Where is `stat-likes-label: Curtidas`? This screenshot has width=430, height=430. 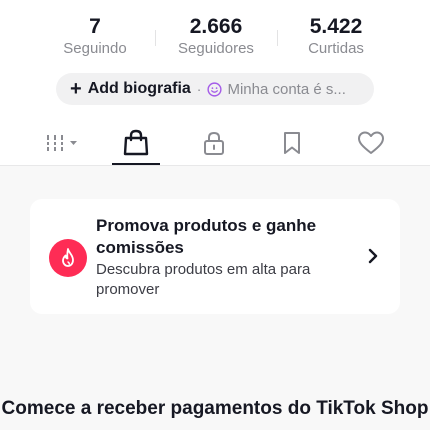
stat-likes-label: Curtidas is located at coordinates (336, 48).